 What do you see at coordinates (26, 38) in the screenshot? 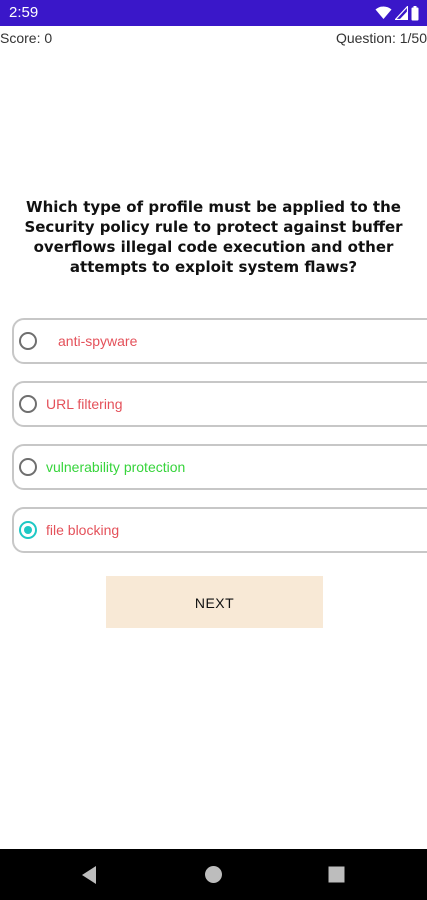
I see `score-label: Score: 0` at bounding box center [26, 38].